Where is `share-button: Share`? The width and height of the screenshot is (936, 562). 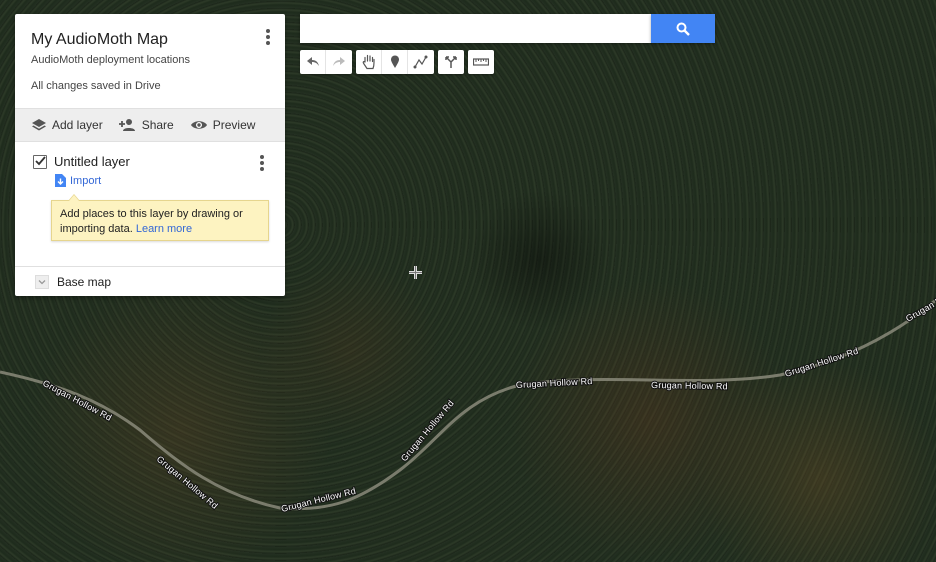 share-button: Share is located at coordinates (146, 125).